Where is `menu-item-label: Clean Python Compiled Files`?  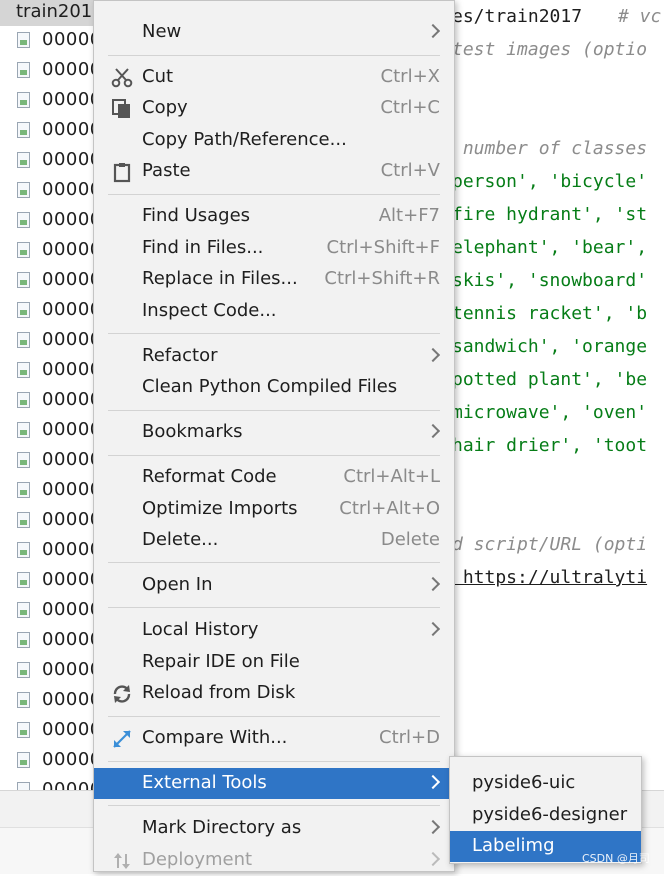
menu-item-label: Clean Python Compiled Files is located at coordinates (270, 386).